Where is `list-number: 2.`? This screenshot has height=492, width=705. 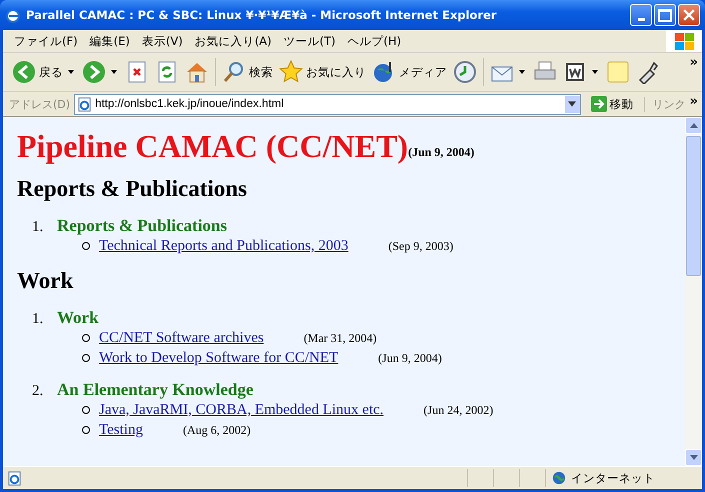
list-number: 2. is located at coordinates (38, 391).